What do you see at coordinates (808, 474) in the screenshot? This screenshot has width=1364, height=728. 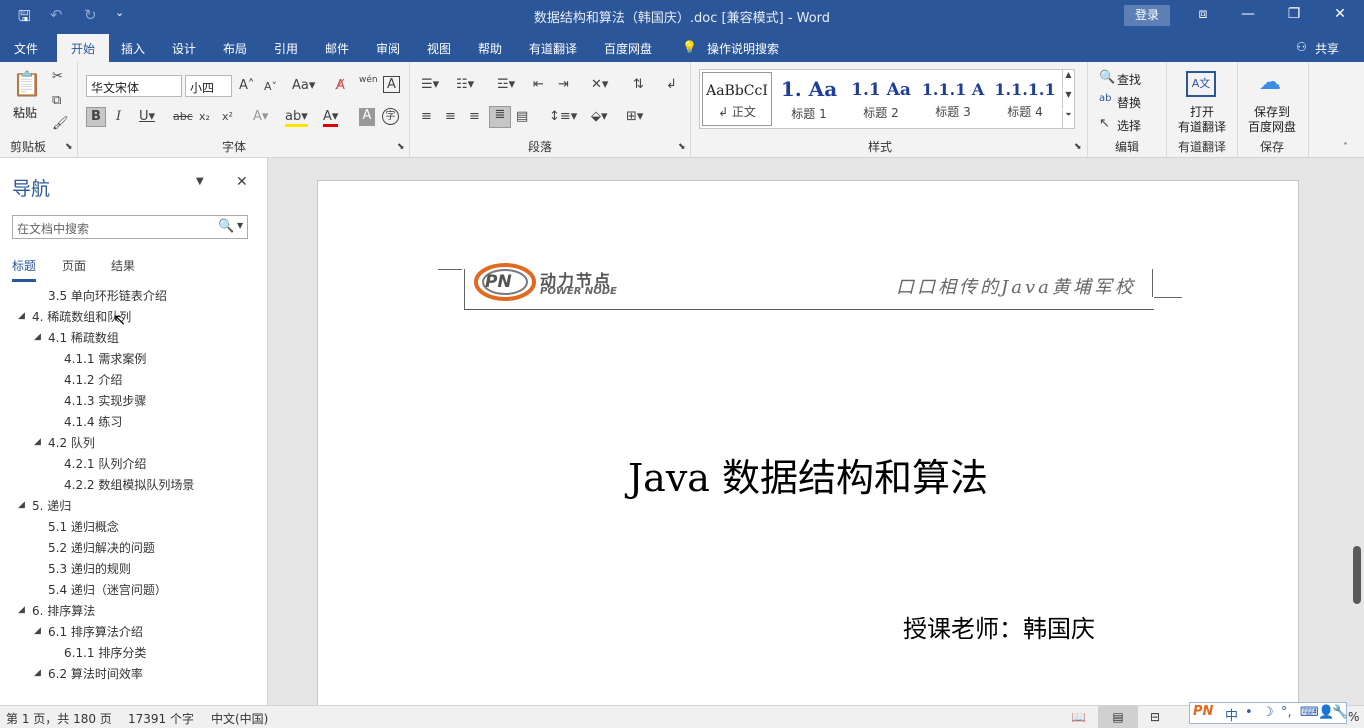 I see `document-title: Java 数据结构和算法` at bounding box center [808, 474].